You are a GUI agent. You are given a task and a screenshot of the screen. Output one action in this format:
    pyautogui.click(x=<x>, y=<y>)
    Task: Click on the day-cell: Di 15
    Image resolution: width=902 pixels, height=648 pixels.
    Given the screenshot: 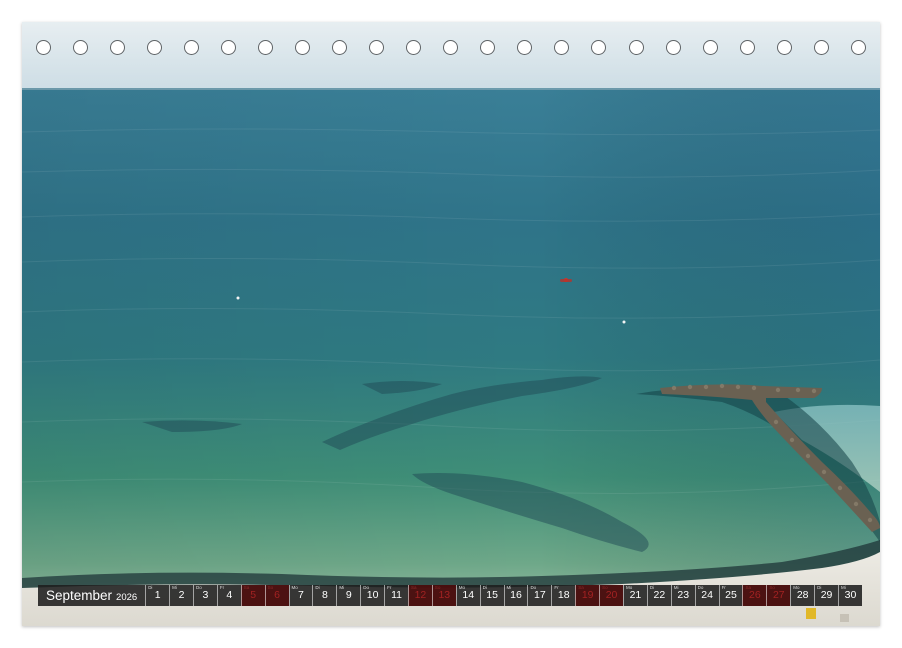 What is the action you would take?
    pyautogui.click(x=491, y=595)
    